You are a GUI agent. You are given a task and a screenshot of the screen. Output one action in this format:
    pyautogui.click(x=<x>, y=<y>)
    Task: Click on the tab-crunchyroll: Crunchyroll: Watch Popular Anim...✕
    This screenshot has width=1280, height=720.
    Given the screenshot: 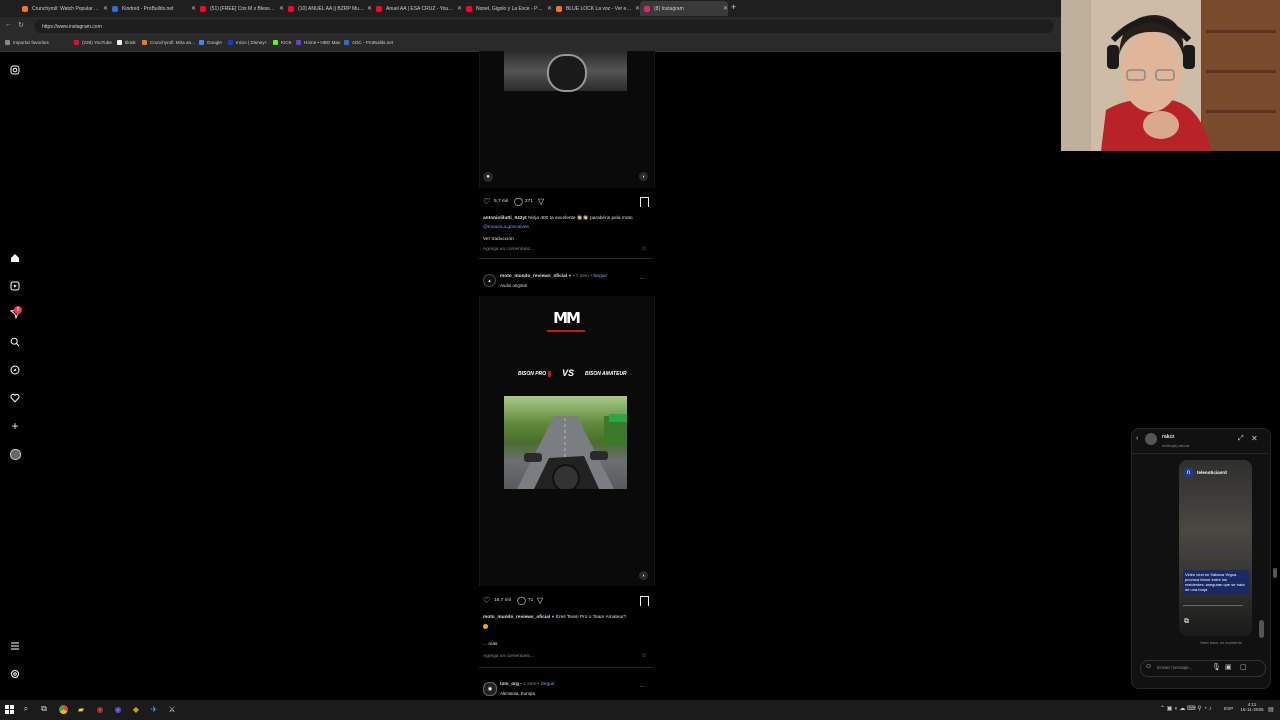 What is the action you would take?
    pyautogui.click(x=63, y=8)
    